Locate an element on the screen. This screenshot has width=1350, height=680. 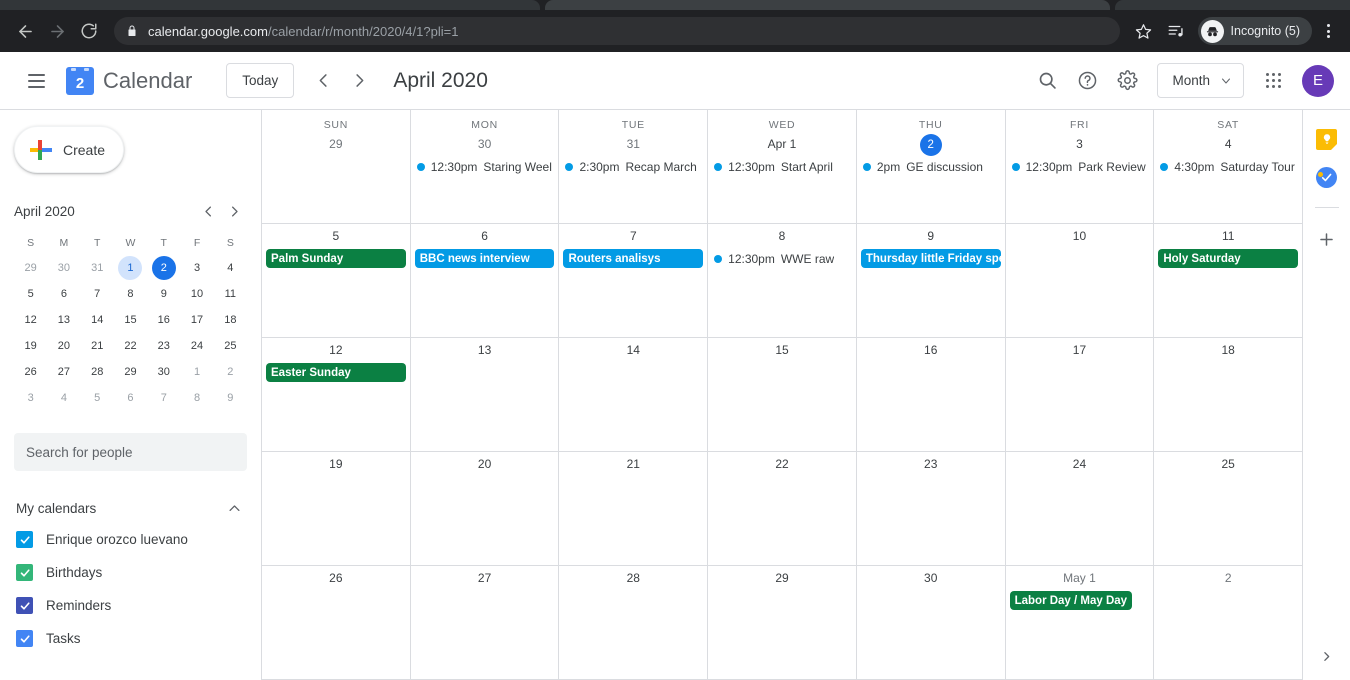
main-menu-button is located at coordinates (36, 81).